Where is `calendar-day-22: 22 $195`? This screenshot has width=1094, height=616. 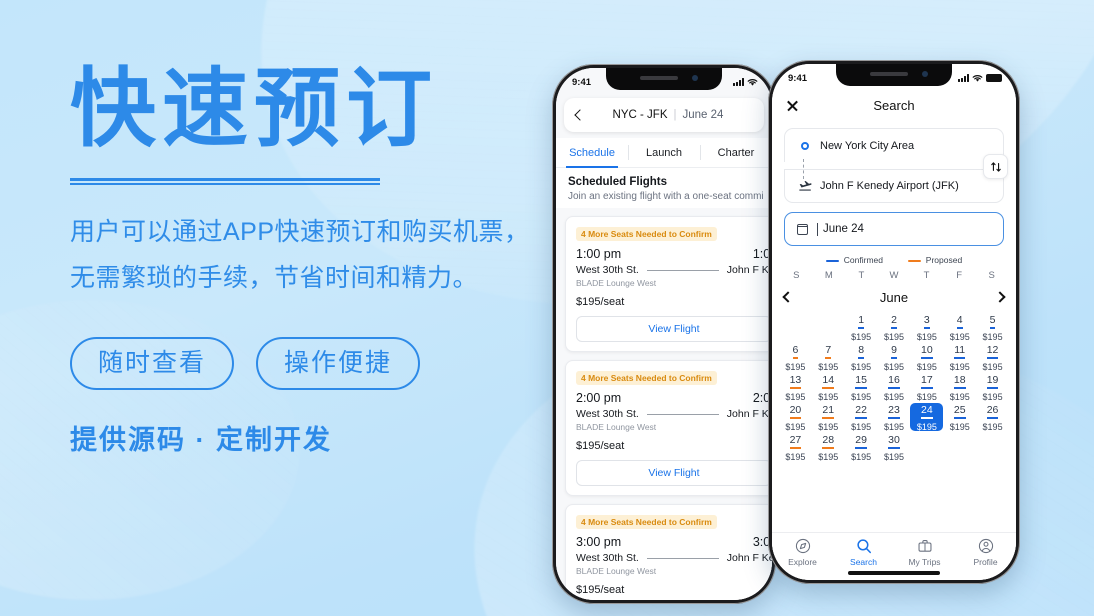
calendar-day-22: 22 $195 is located at coordinates (861, 417).